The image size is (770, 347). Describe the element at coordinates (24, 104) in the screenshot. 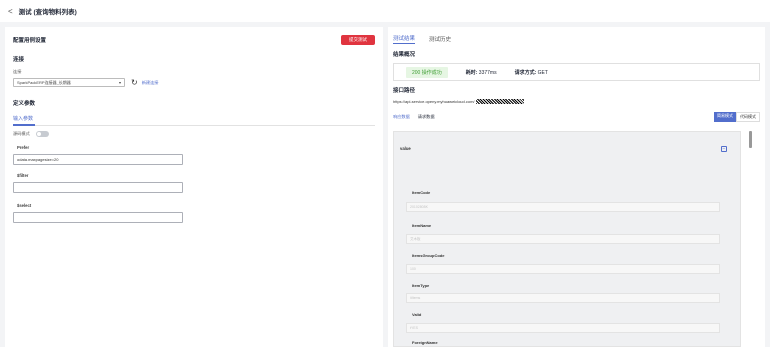

I see `params-section-title: 定义参数` at that location.